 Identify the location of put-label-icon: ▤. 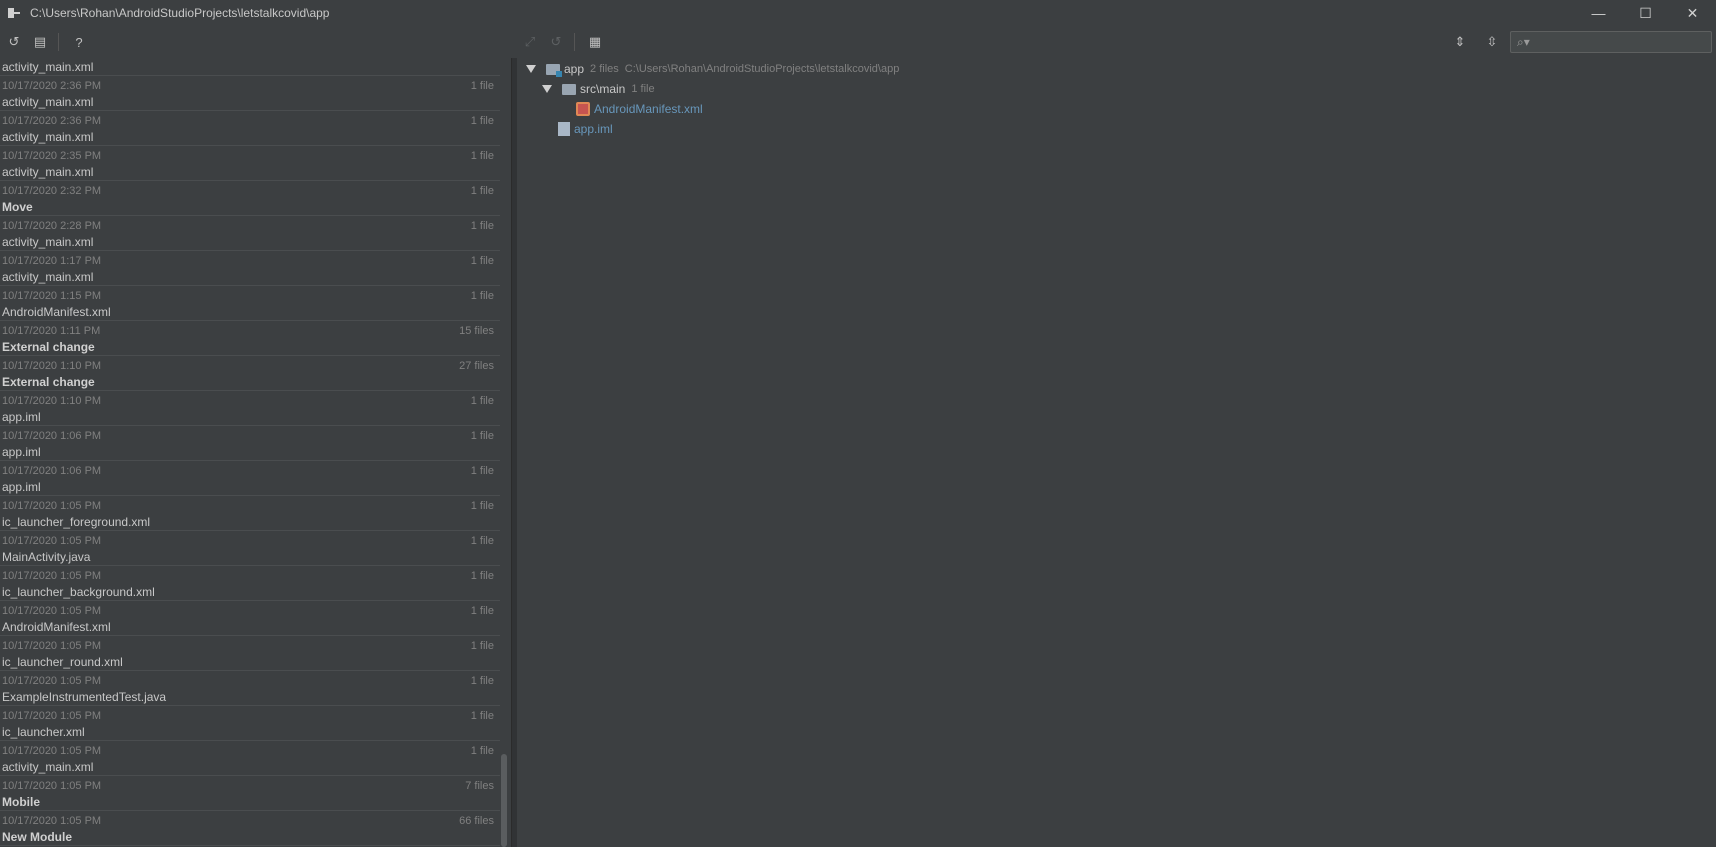
(40, 42).